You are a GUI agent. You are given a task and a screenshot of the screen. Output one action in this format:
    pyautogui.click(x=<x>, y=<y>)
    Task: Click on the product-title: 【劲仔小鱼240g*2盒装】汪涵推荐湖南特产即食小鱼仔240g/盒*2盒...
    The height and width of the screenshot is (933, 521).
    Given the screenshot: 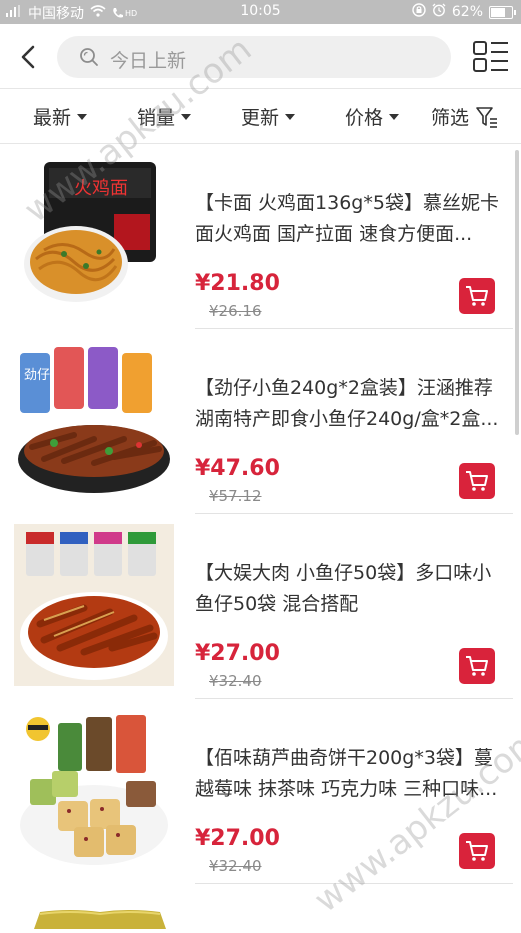 What is the action you would take?
    pyautogui.click(x=351, y=404)
    